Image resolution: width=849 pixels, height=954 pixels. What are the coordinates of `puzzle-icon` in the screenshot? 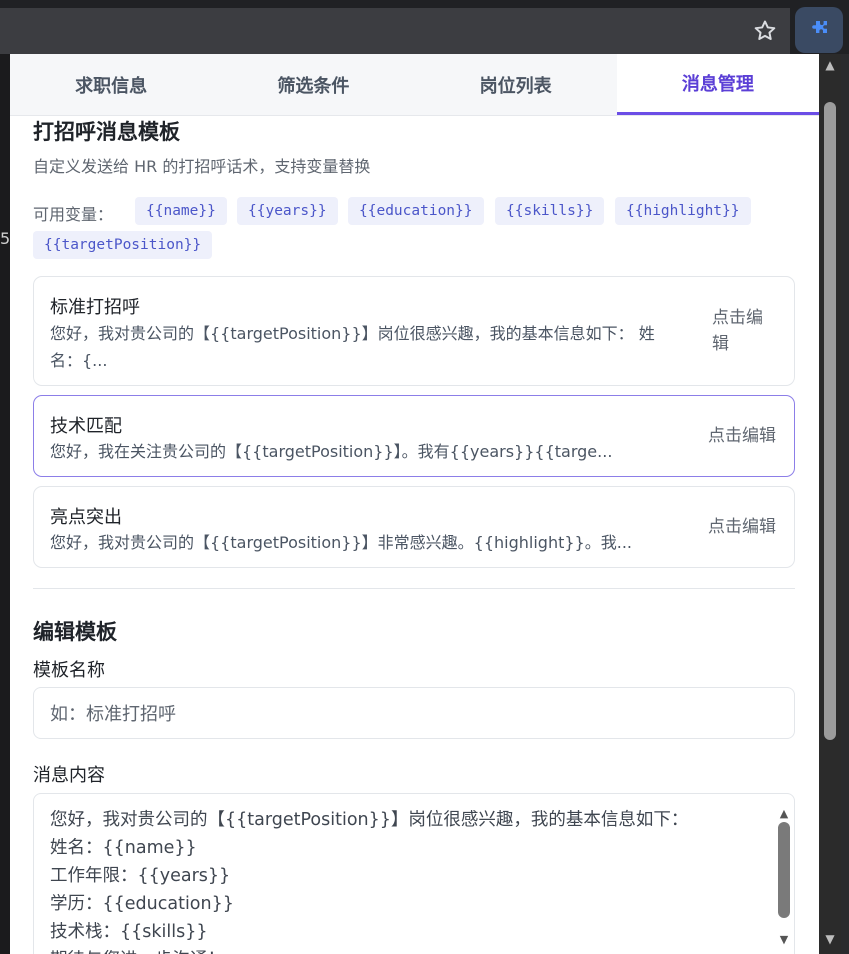 It's located at (819, 27).